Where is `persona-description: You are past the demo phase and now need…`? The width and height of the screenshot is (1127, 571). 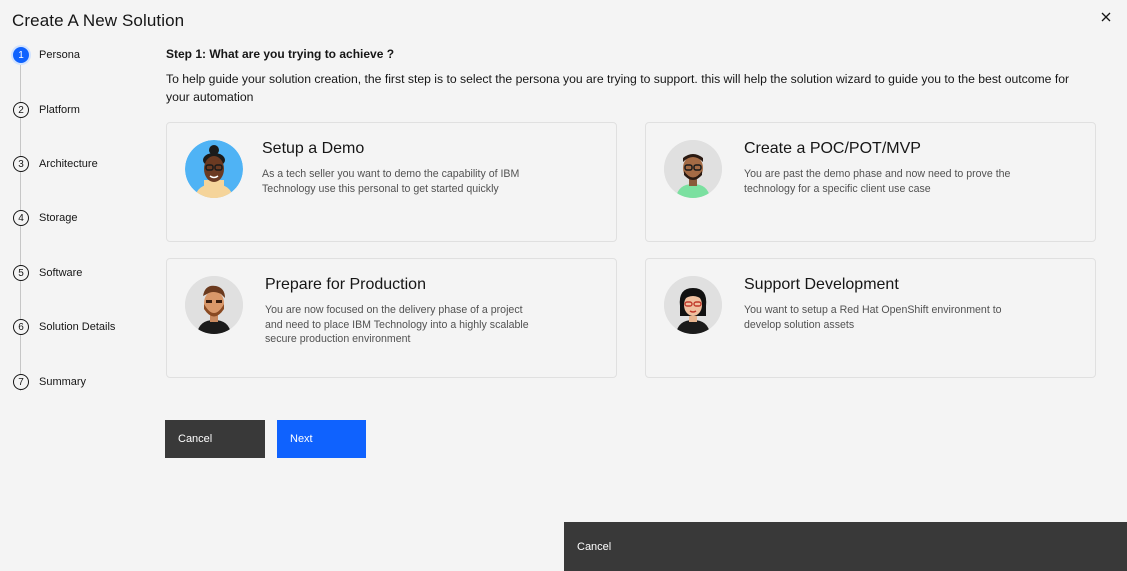
persona-description: You are past the demo phase and now need… is located at coordinates (877, 181).